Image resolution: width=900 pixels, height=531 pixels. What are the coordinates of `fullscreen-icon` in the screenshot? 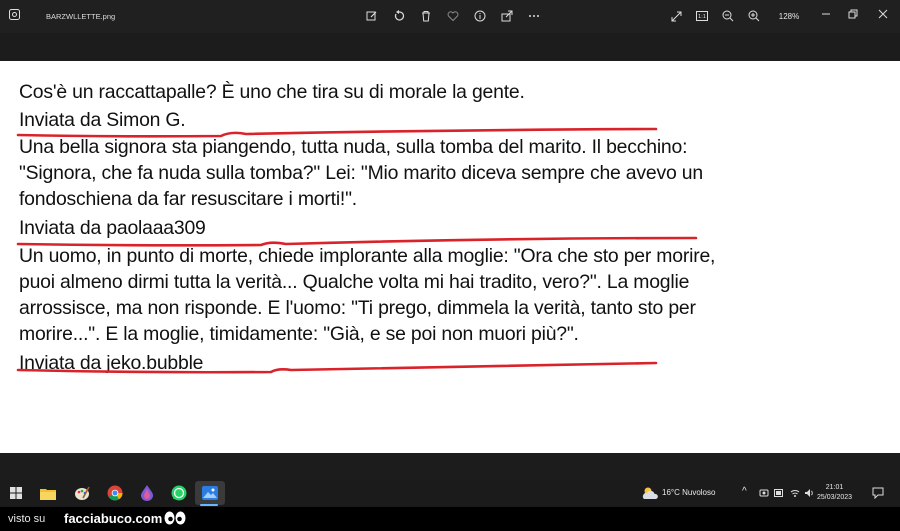 It's located at (676, 16).